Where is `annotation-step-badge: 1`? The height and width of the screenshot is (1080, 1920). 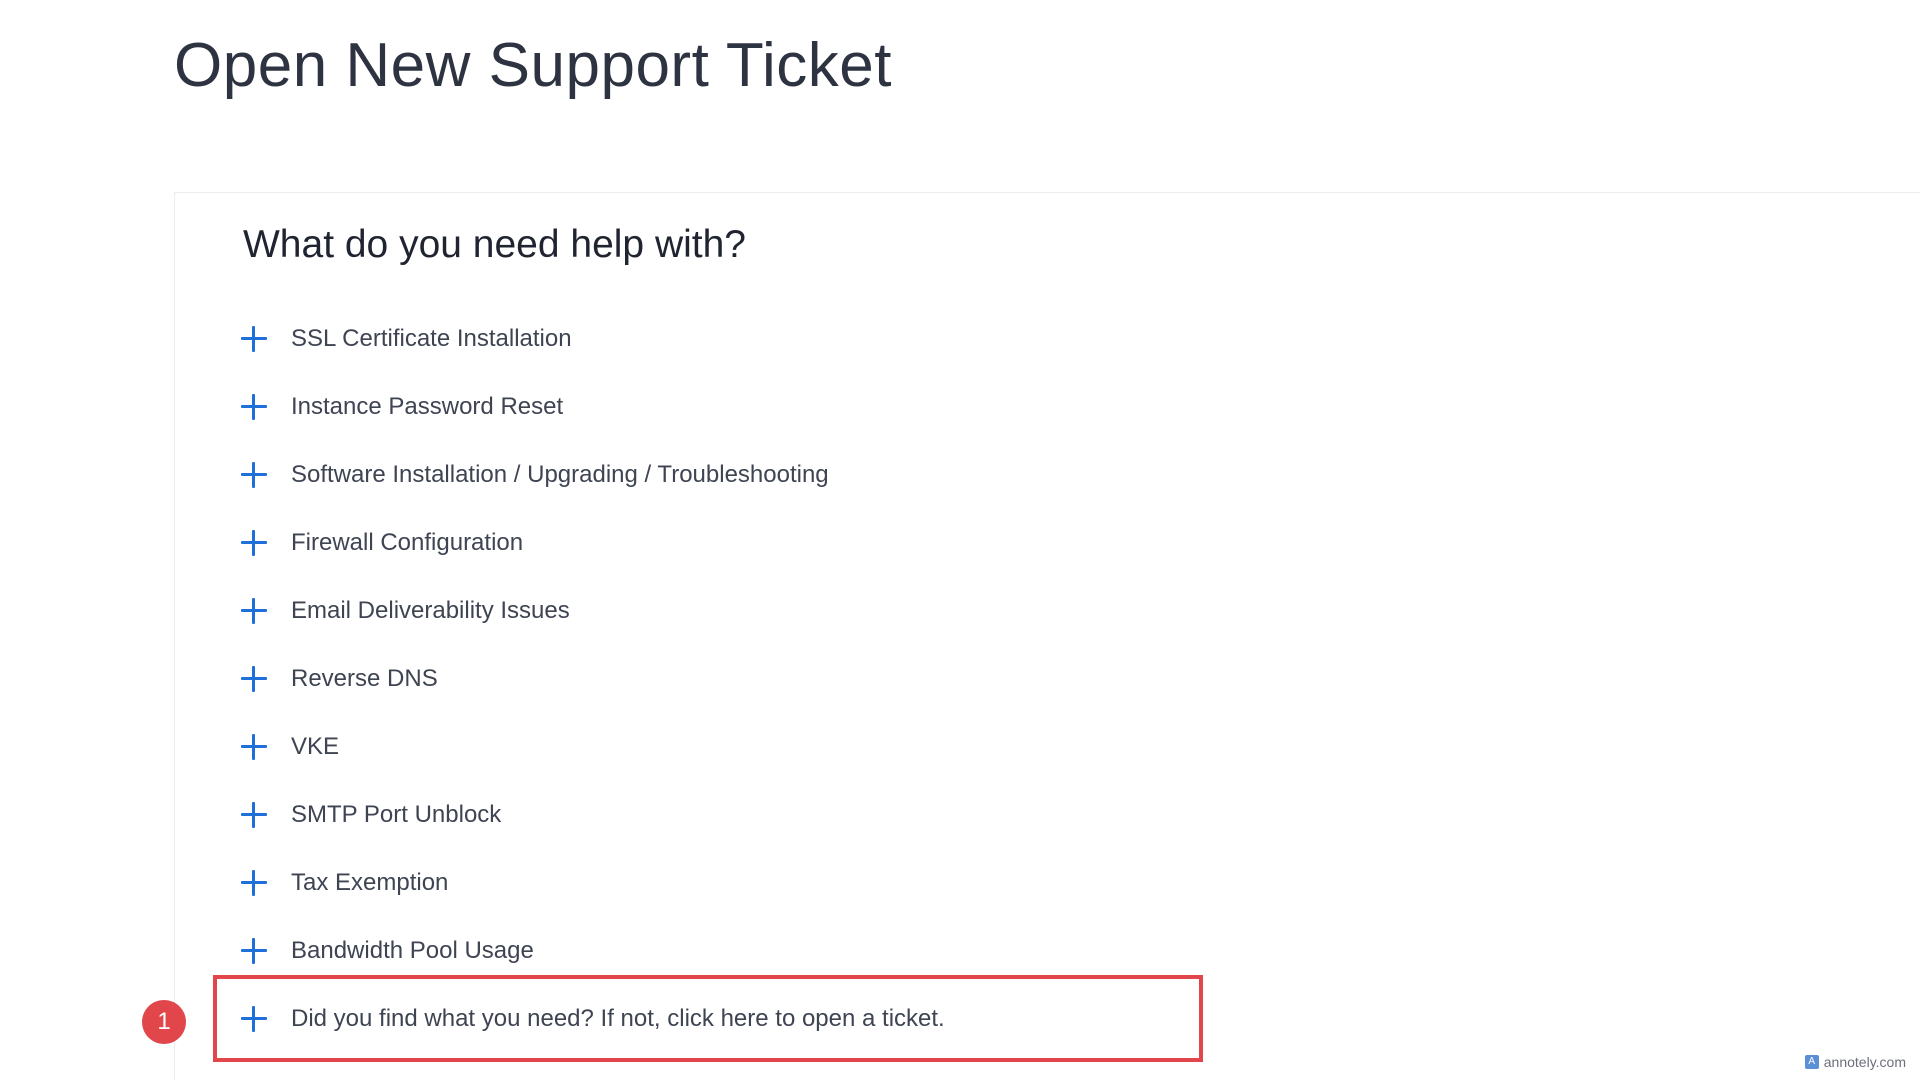 annotation-step-badge: 1 is located at coordinates (164, 1022).